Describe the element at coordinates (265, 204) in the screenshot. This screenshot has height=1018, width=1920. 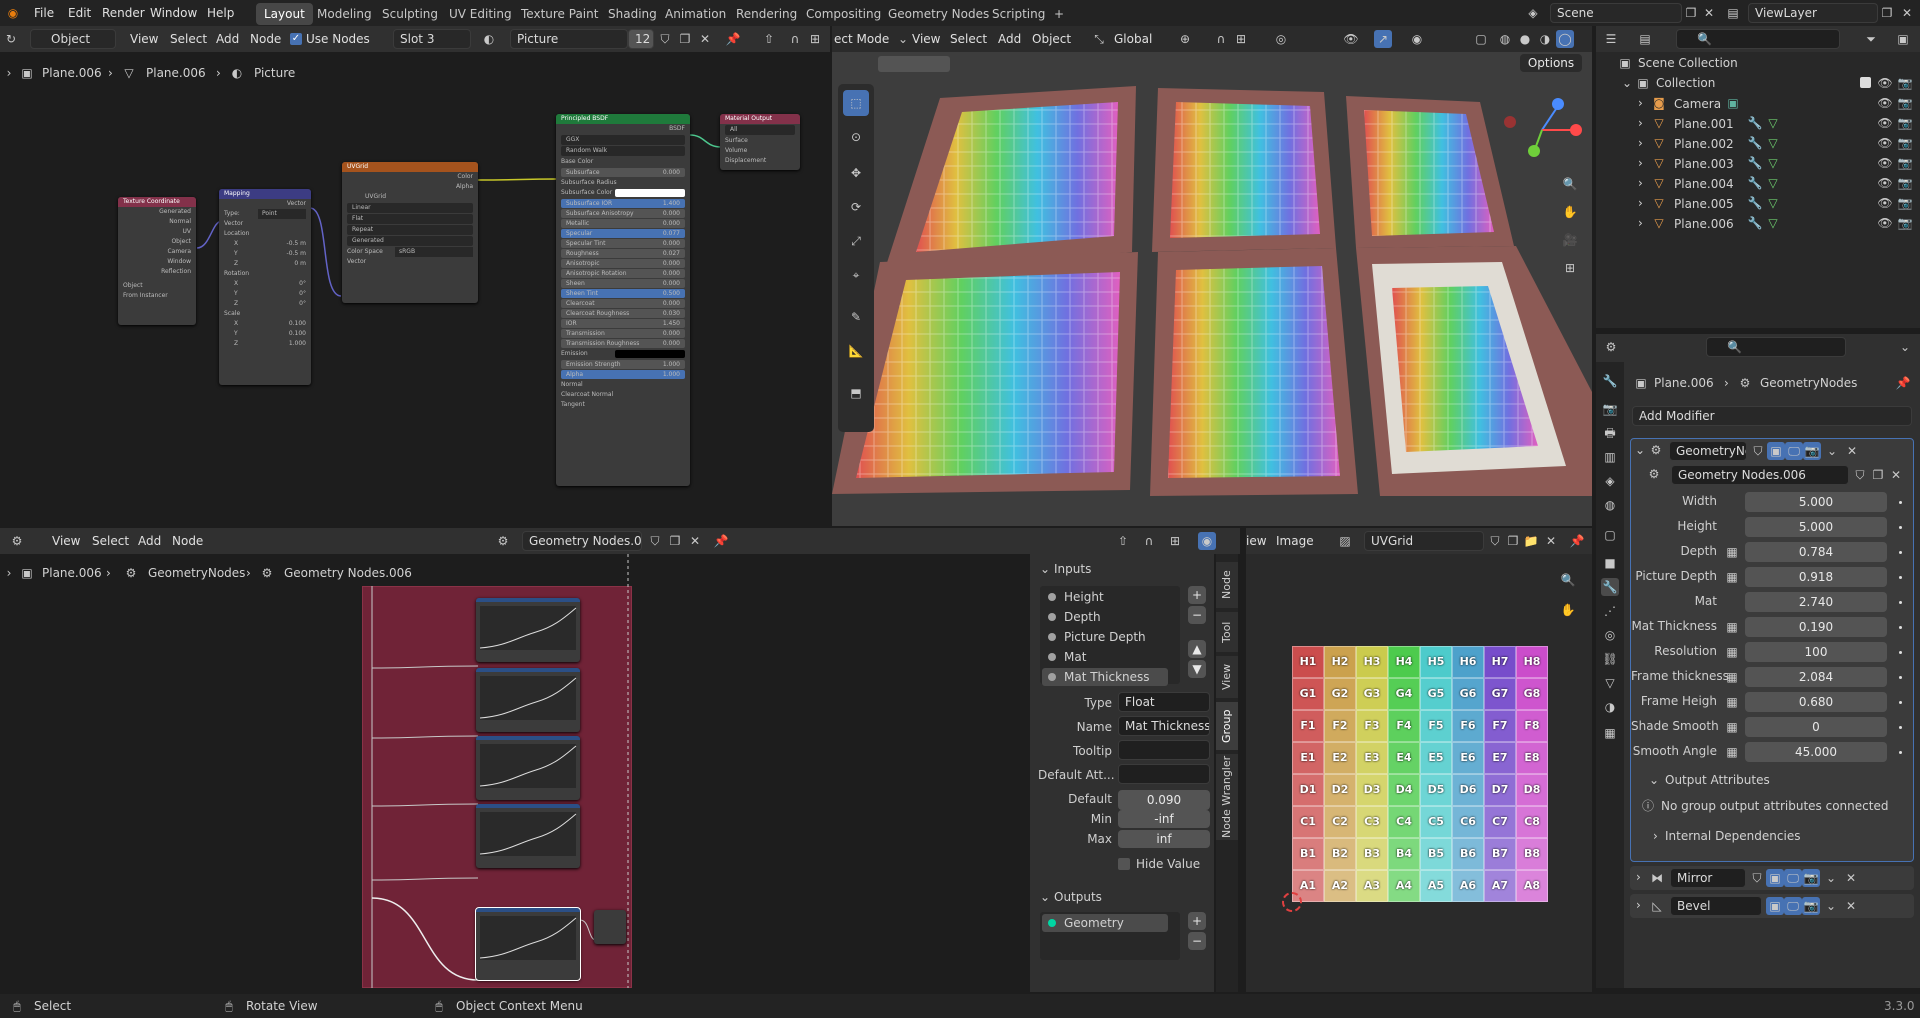
I see `socket-vector-out: Vector` at that location.